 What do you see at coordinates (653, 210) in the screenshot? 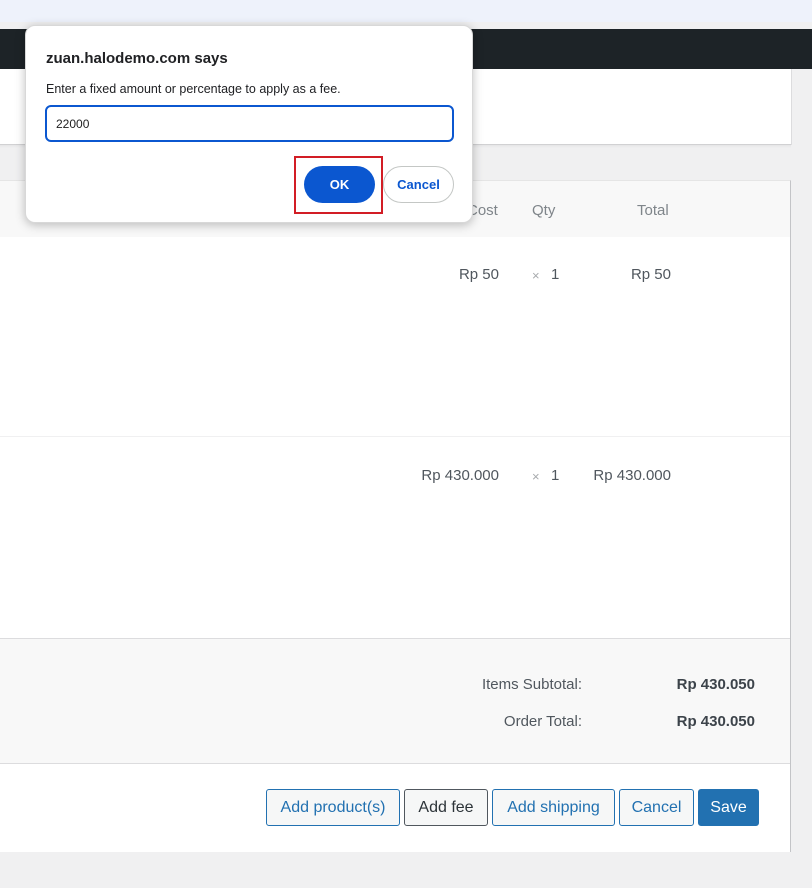
I see `column-header-total: Total` at bounding box center [653, 210].